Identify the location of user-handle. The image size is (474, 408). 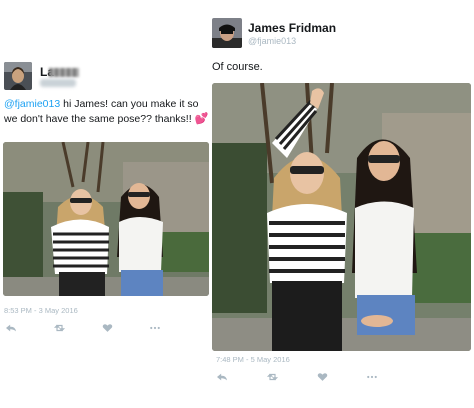
(58, 84).